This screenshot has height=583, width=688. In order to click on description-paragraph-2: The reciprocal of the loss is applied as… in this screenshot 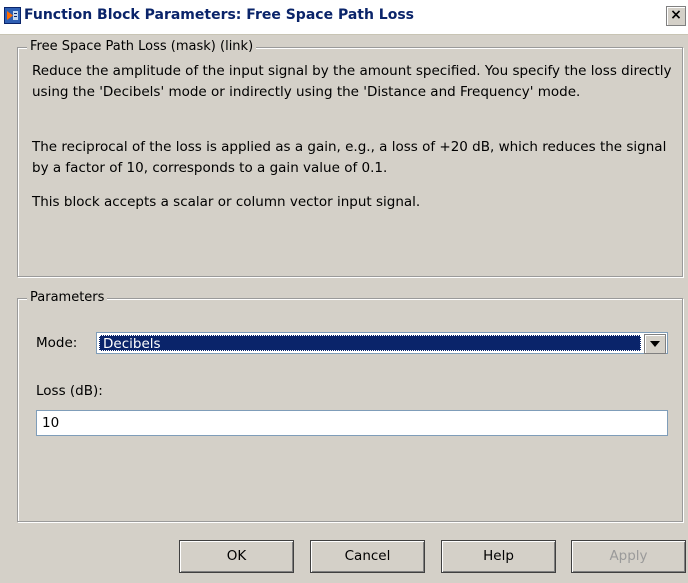, I will do `click(349, 157)`.